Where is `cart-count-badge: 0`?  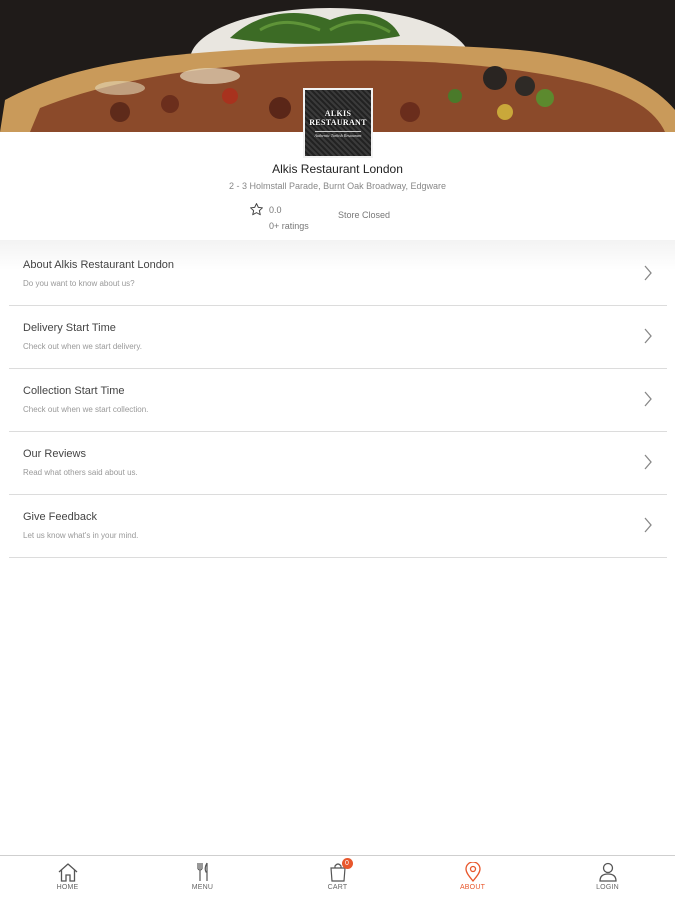
cart-count-badge: 0 is located at coordinates (347, 863).